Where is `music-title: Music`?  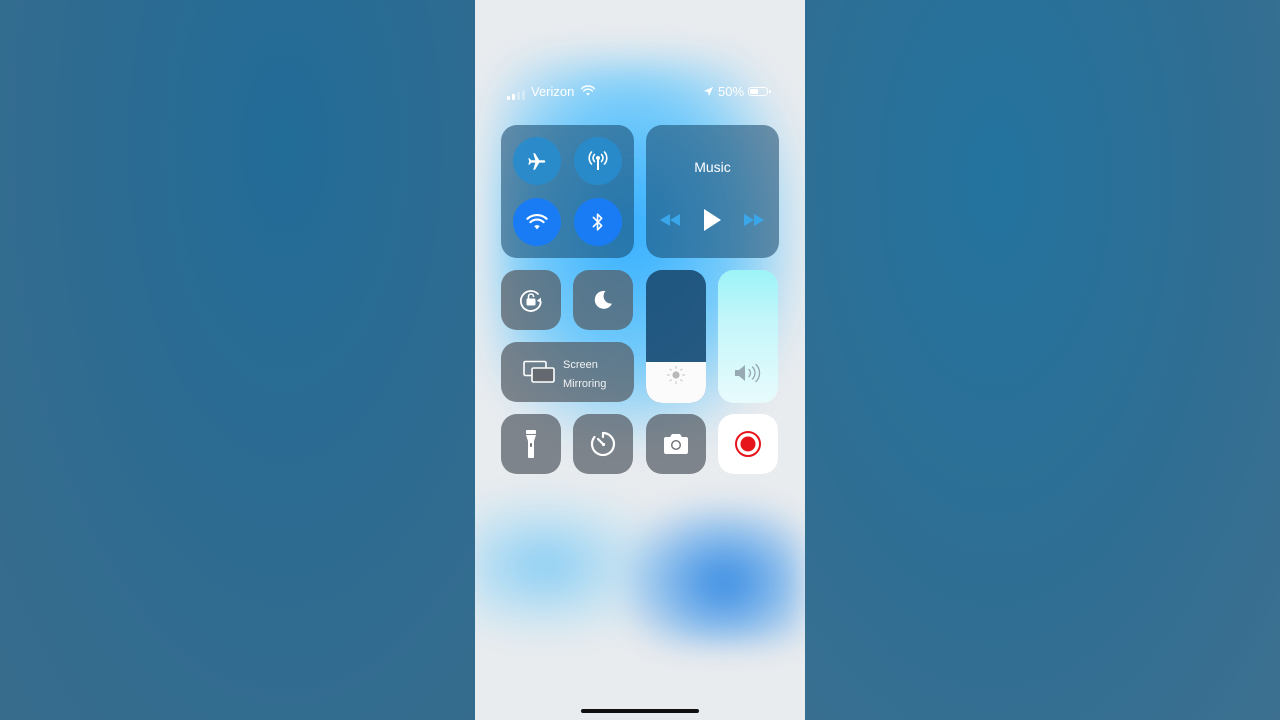 music-title: Music is located at coordinates (712, 167).